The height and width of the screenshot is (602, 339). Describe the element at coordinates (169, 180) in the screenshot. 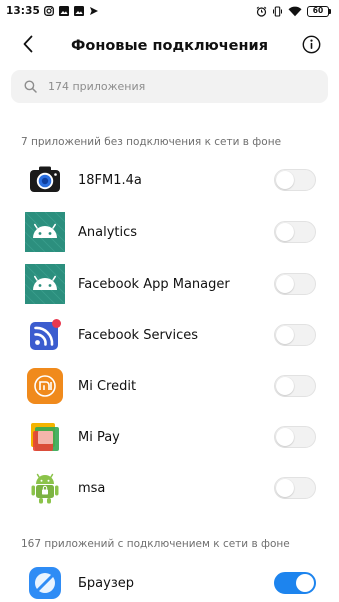

I see `app-row: 18FM1.4a` at that location.